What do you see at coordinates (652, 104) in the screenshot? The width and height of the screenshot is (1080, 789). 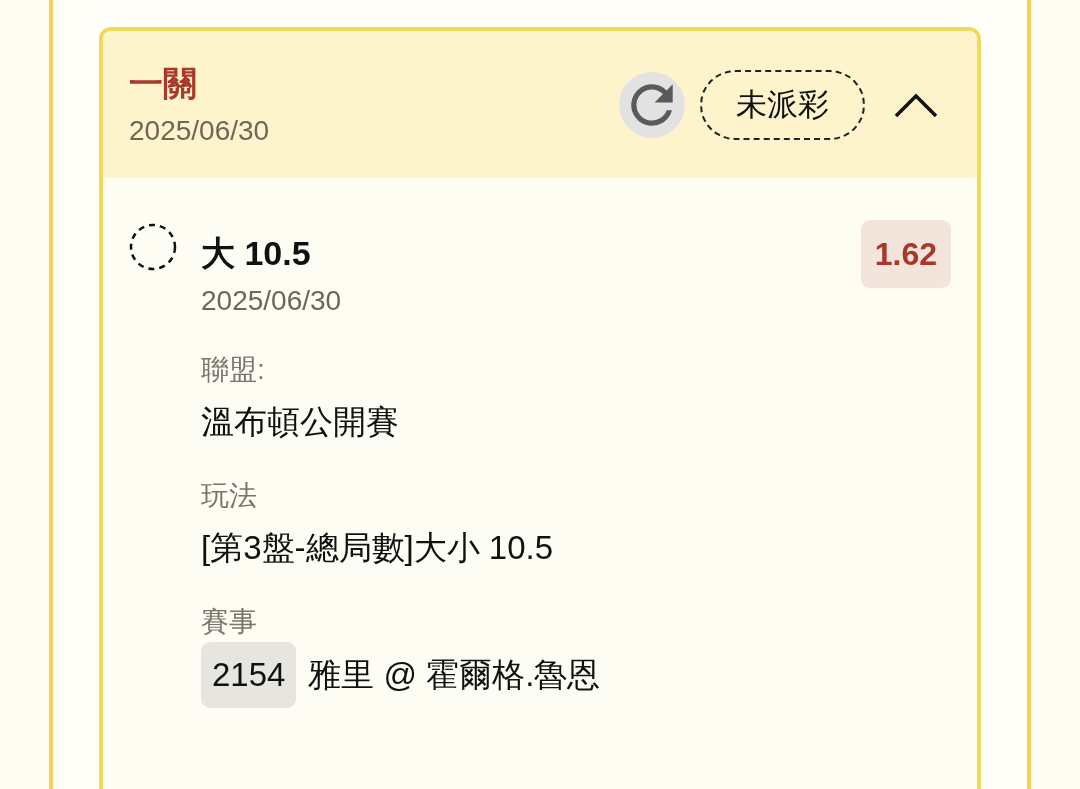 I see `refresh-icon` at bounding box center [652, 104].